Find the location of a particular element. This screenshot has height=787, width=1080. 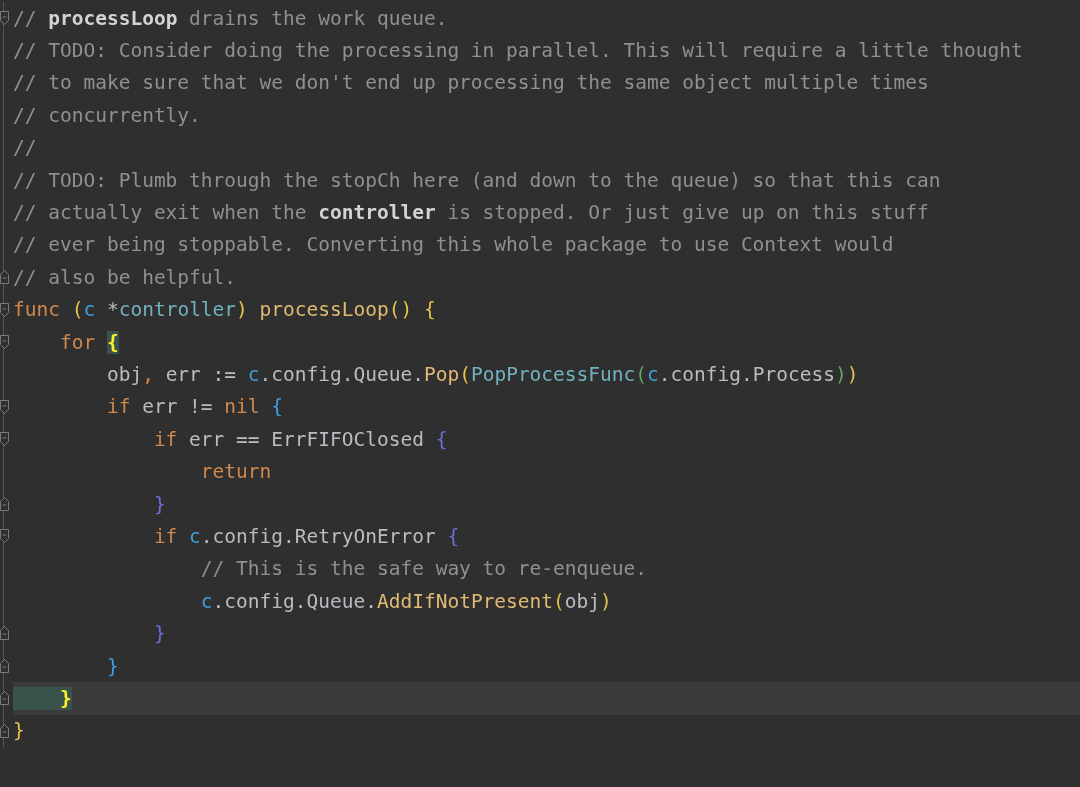

code-line: // TODO: Consider doing the processing in parallel. This will require a little thought is located at coordinates (518, 51).